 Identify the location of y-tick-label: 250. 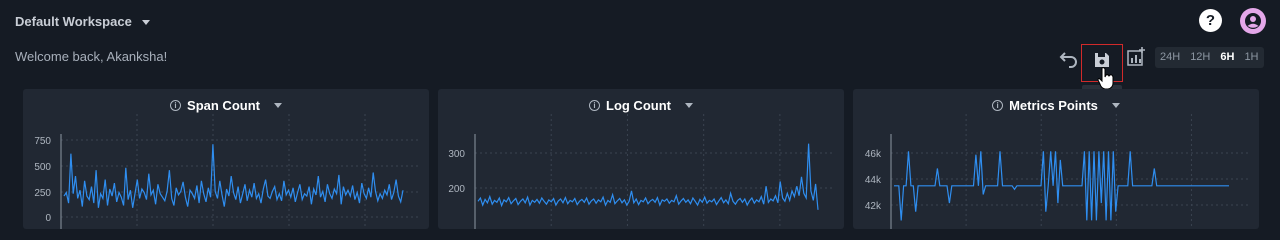
(42, 193).